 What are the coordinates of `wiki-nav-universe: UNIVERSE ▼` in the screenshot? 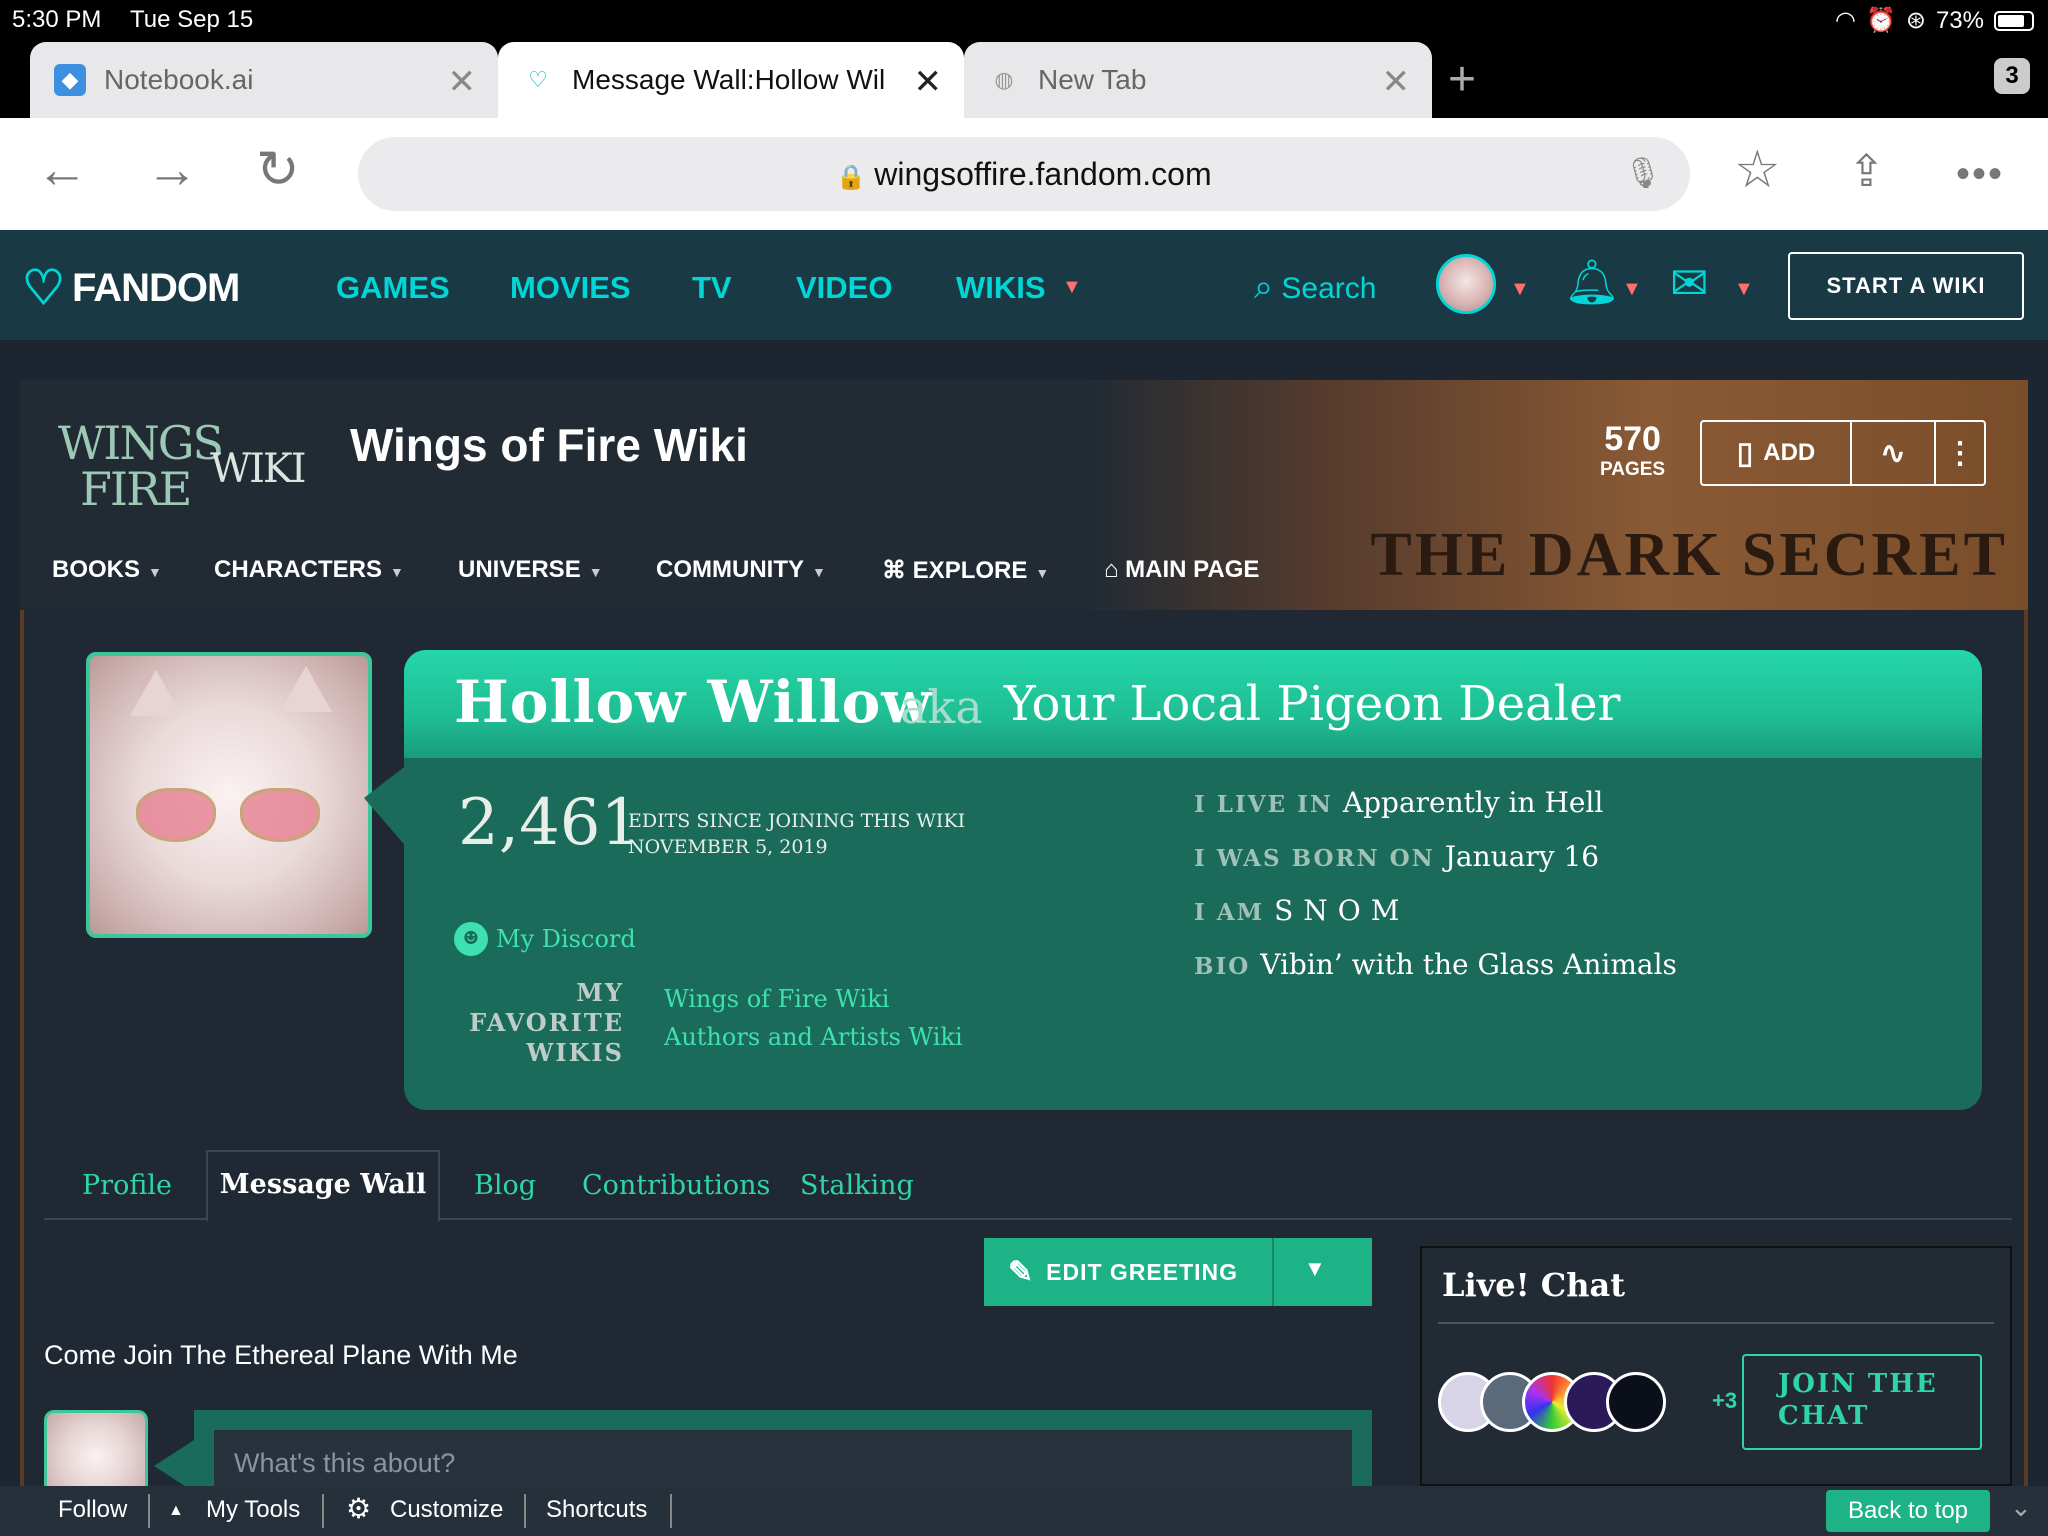 It's located at (530, 570).